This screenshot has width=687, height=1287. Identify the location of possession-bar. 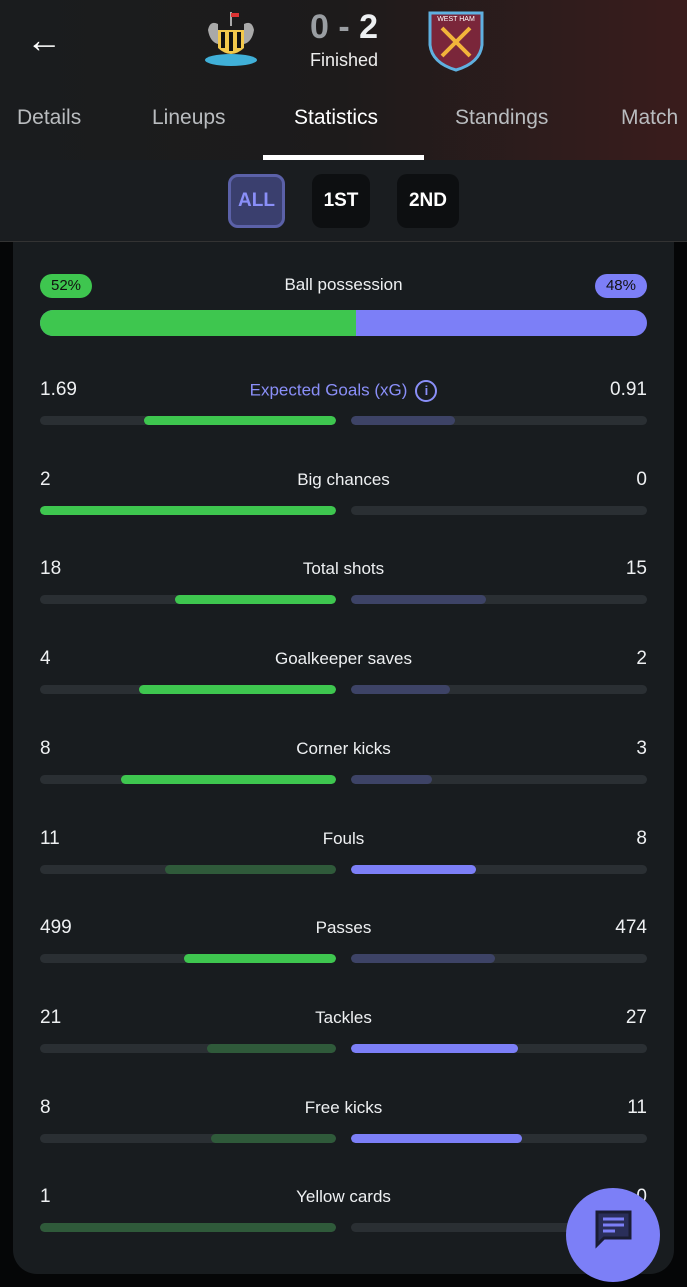
(343, 323).